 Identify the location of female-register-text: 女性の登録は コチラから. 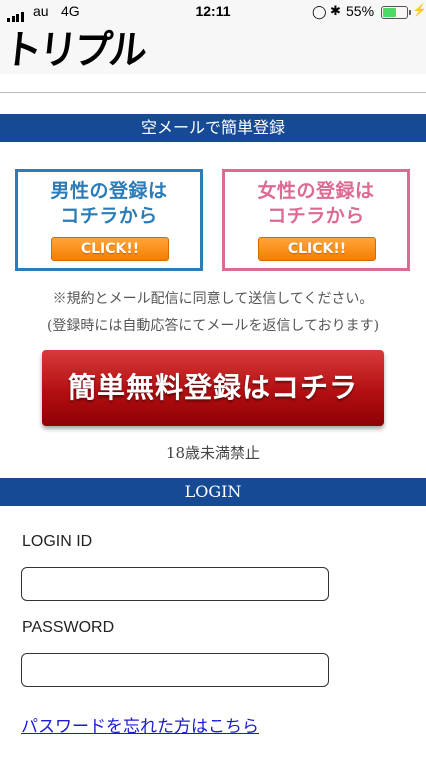
(316, 204).